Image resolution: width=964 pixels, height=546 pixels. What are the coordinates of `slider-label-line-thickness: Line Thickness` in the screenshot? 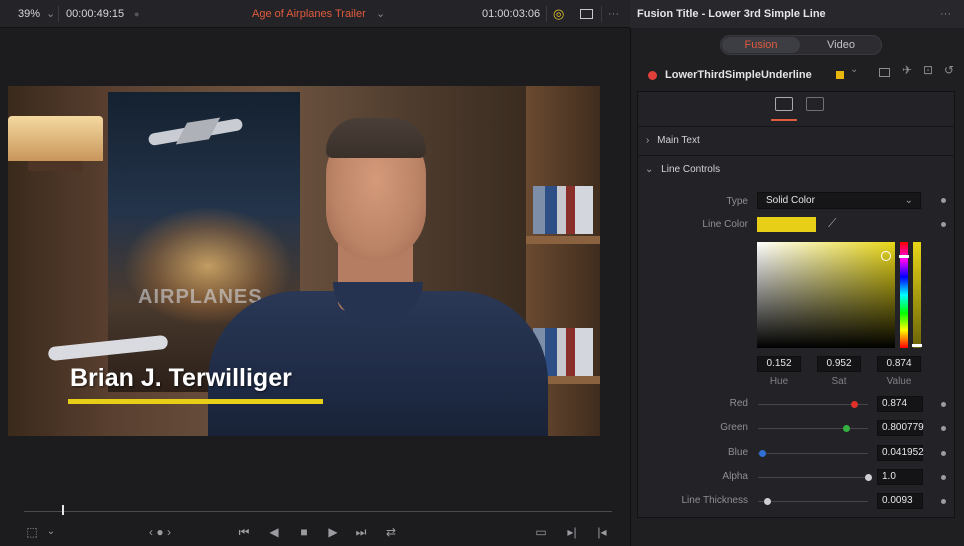 It's located at (714, 500).